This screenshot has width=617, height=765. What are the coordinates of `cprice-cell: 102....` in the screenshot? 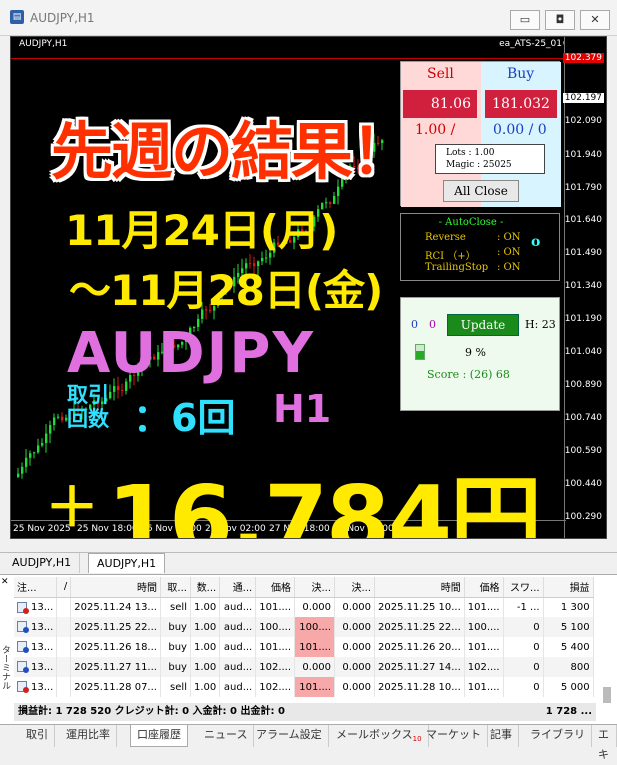 It's located at (484, 667).